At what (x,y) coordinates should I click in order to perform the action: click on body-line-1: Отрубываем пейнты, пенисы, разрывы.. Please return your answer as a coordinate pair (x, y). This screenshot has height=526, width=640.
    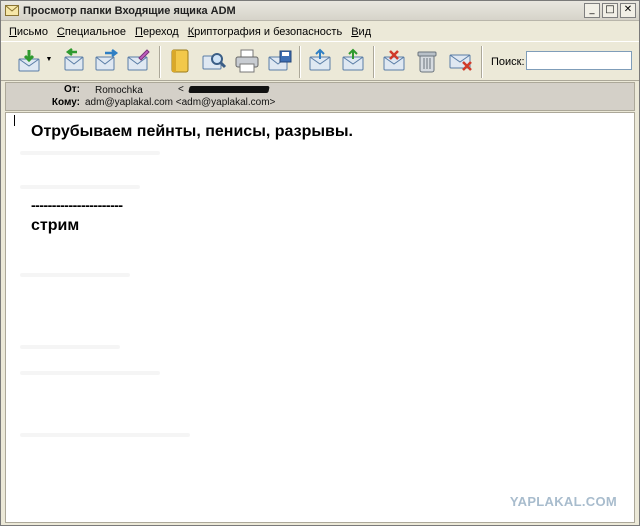
    Looking at the image, I should click on (192, 131).